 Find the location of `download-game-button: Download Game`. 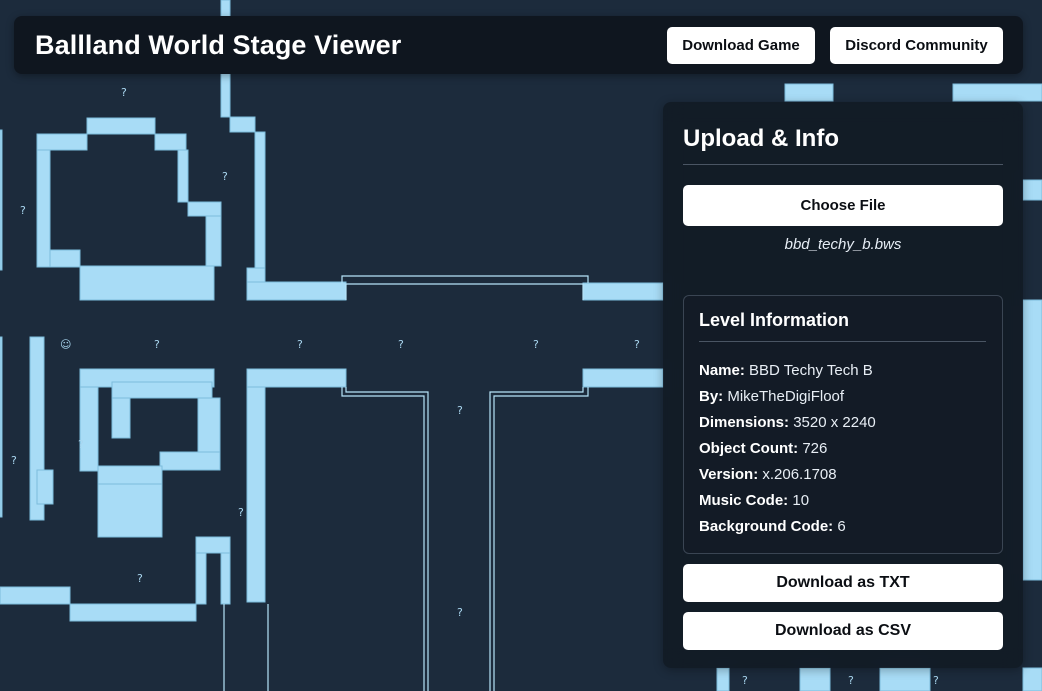

download-game-button: Download Game is located at coordinates (741, 45).